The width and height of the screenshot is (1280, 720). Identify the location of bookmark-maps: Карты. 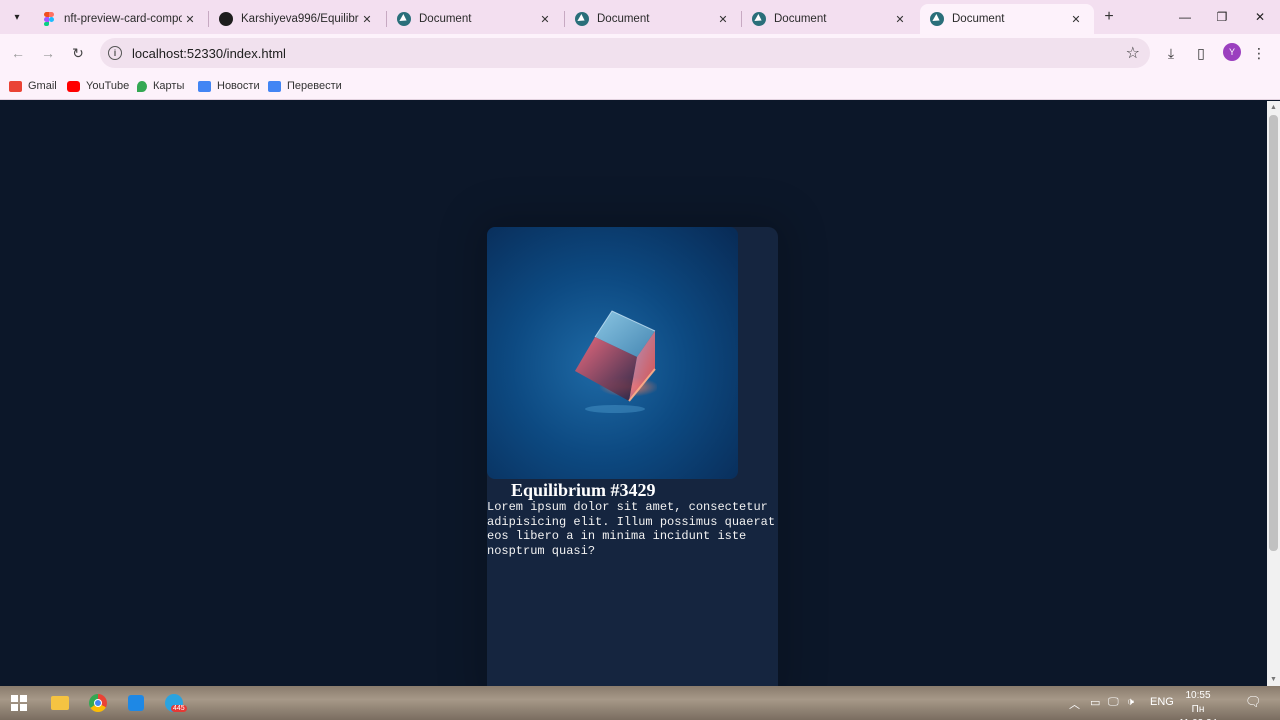
(160, 86).